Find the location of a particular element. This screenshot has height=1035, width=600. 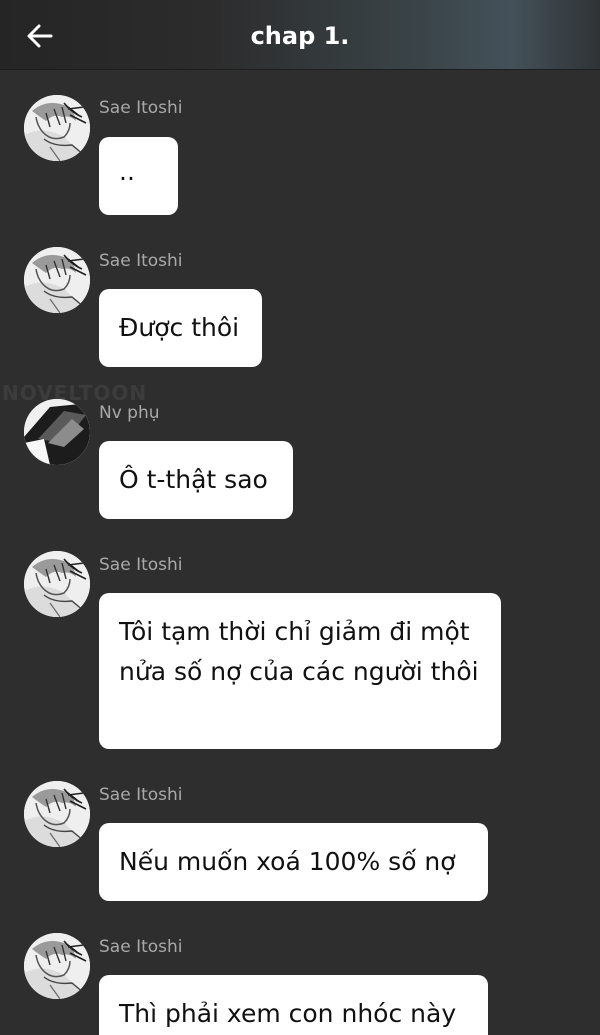

message-bubble: Được thôi is located at coordinates (180, 328).